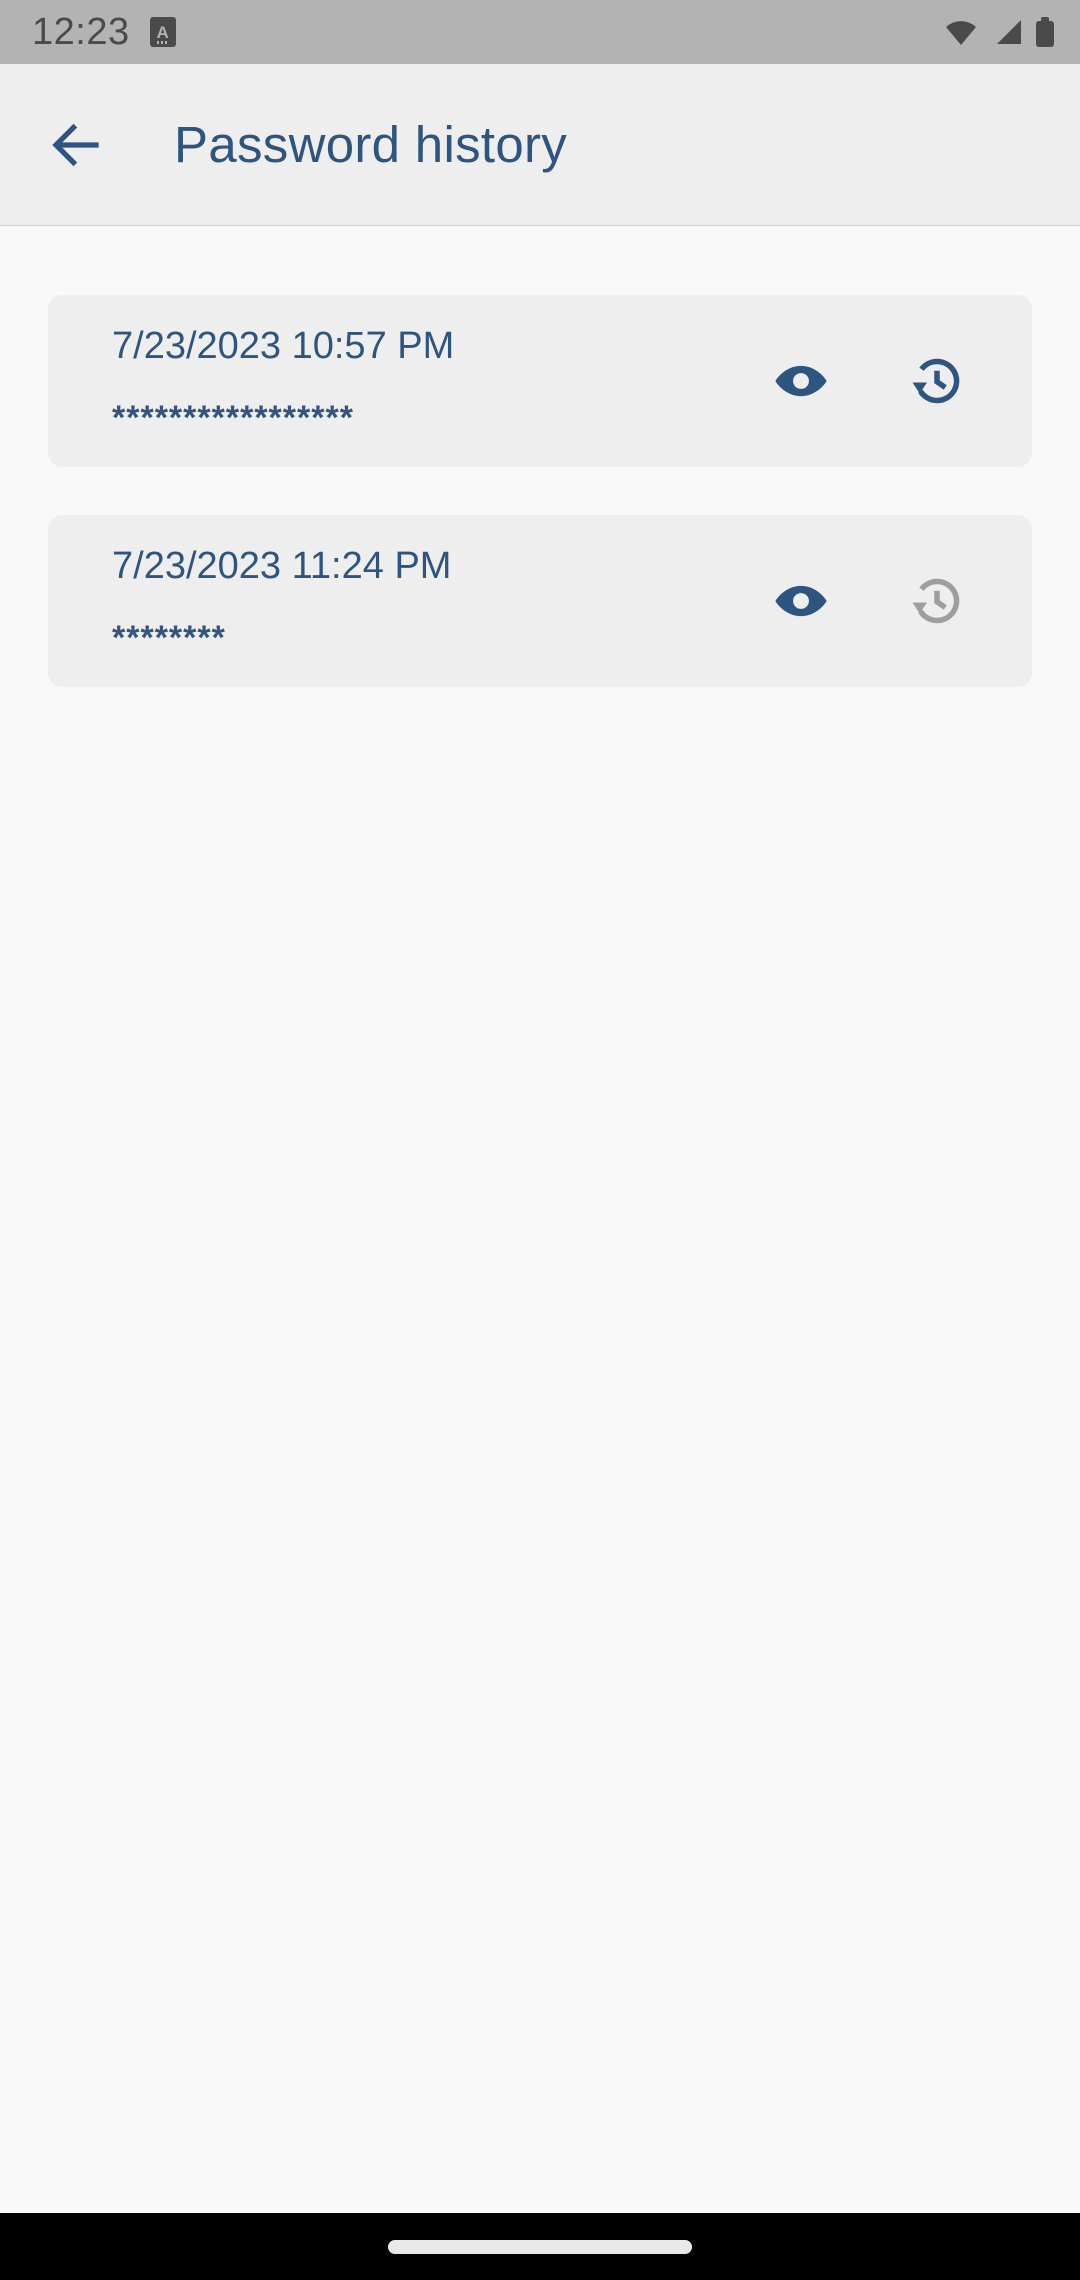 The height and width of the screenshot is (2280, 1080). I want to click on gesture-navigation-bar, so click(540, 2246).